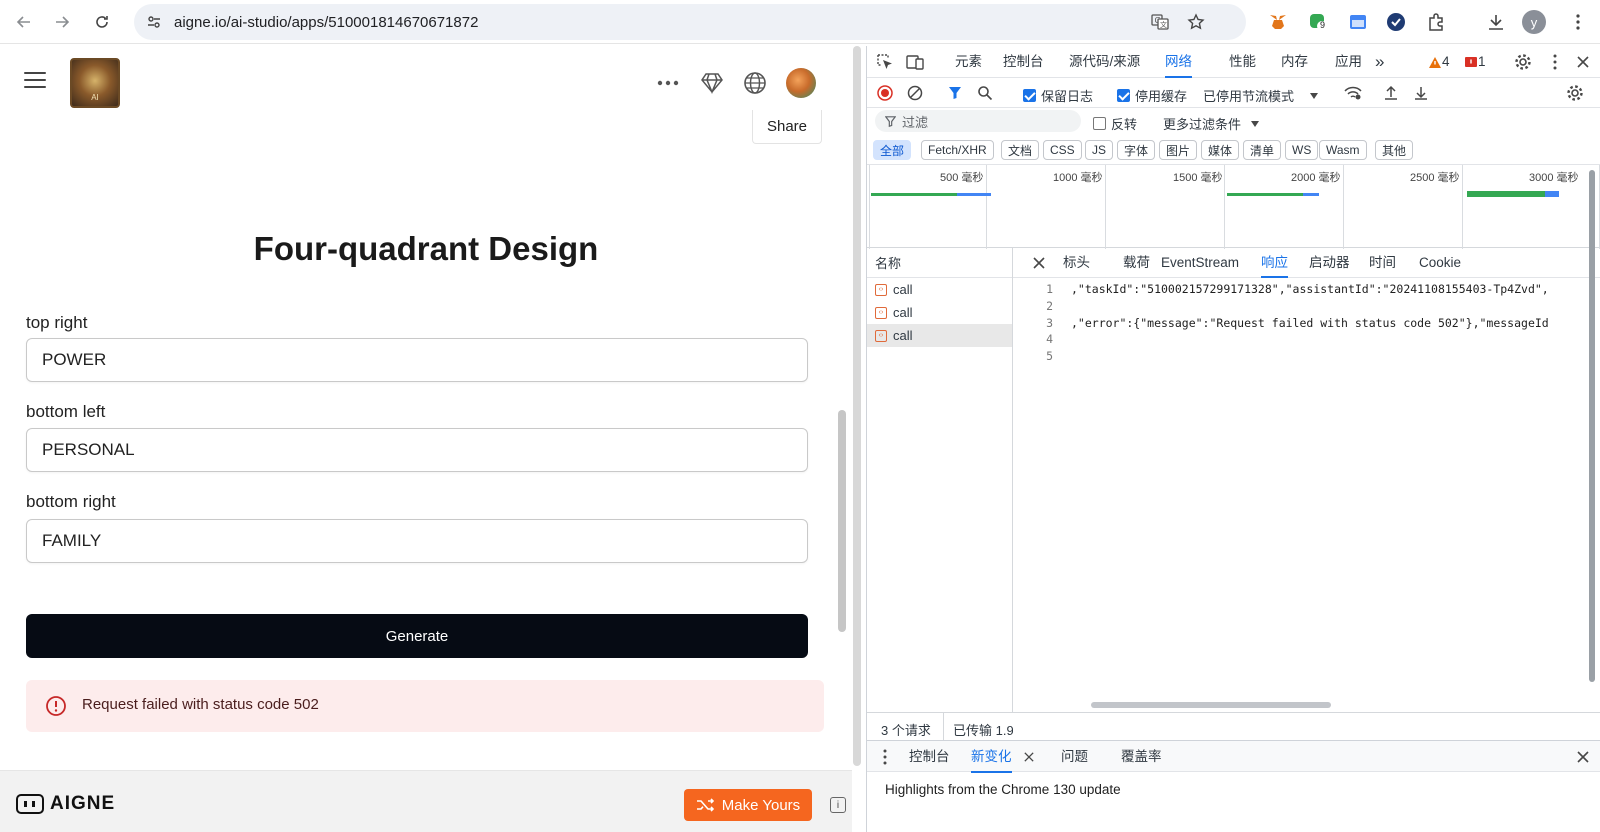 The width and height of the screenshot is (1600, 832). Describe the element at coordinates (417, 636) in the screenshot. I see `generate-button: Generate` at that location.